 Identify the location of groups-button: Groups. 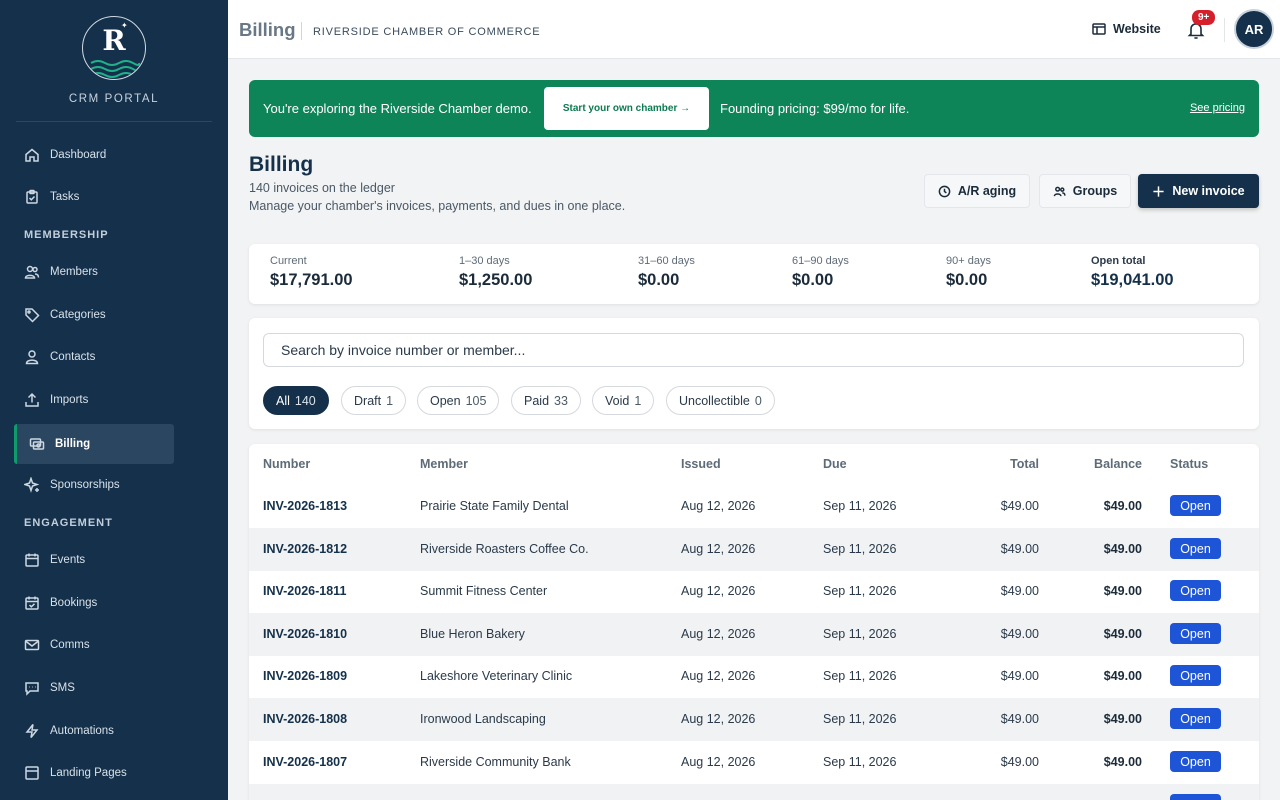
(1085, 191).